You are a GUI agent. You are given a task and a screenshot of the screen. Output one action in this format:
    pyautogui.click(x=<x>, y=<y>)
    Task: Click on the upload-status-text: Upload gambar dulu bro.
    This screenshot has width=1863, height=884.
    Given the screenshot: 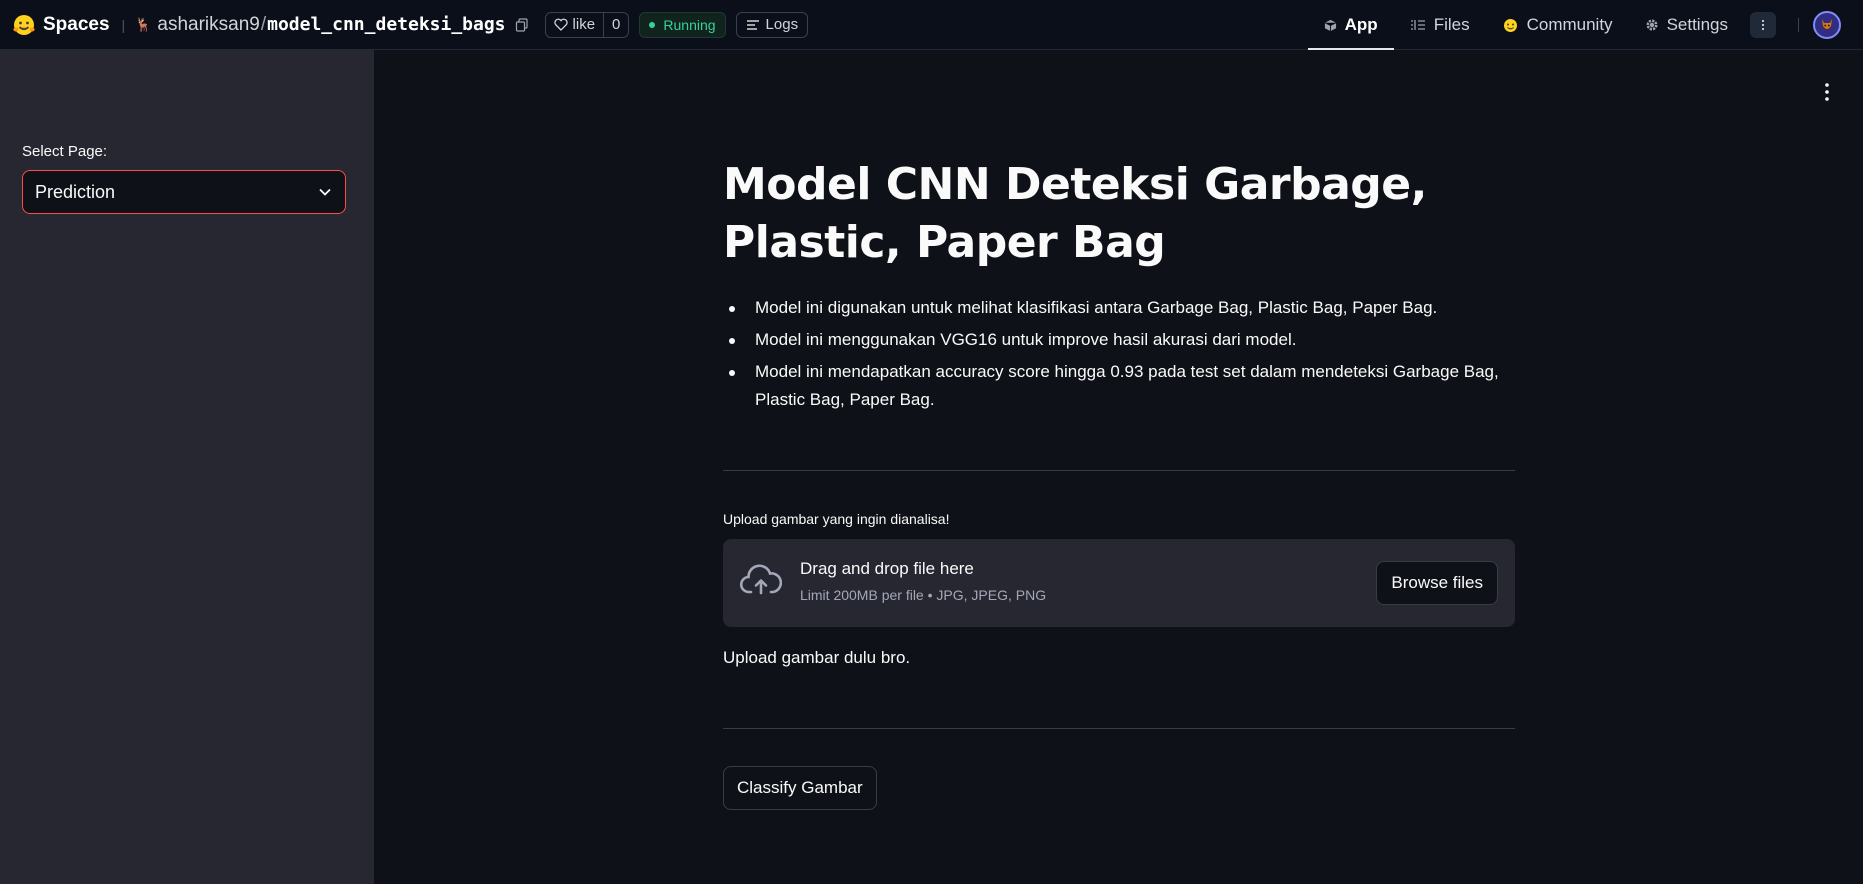 What is the action you would take?
    pyautogui.click(x=817, y=657)
    